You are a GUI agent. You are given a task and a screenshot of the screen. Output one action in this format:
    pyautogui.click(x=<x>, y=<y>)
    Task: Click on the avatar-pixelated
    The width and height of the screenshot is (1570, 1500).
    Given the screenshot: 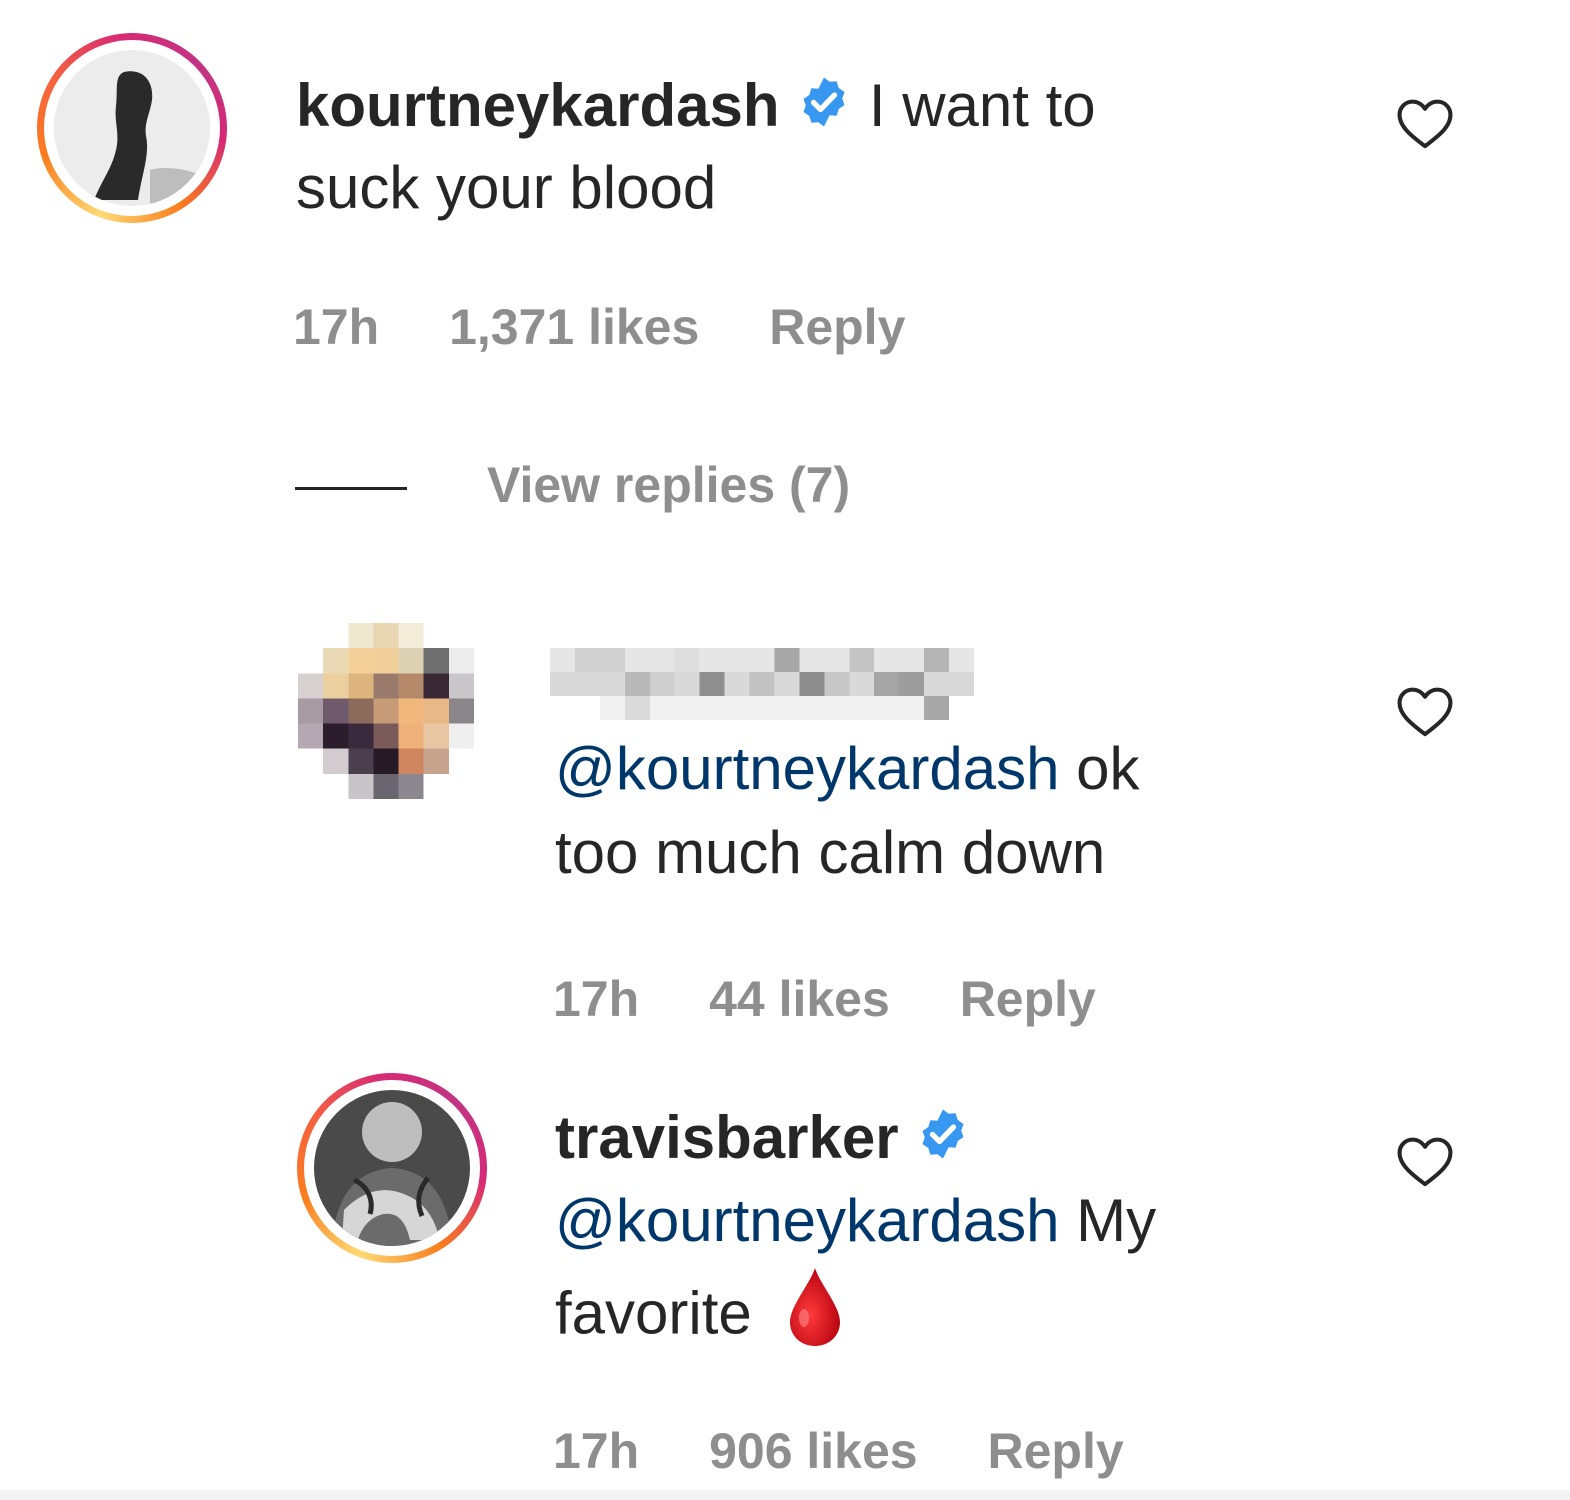 What is the action you would take?
    pyautogui.click(x=386, y=711)
    